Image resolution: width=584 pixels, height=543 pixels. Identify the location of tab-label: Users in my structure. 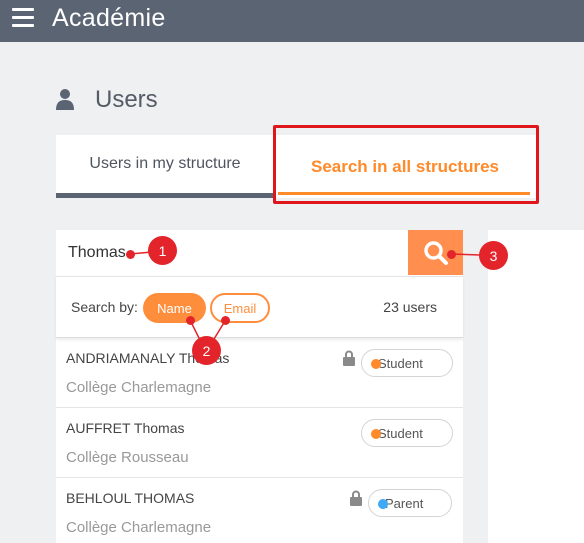
(165, 163).